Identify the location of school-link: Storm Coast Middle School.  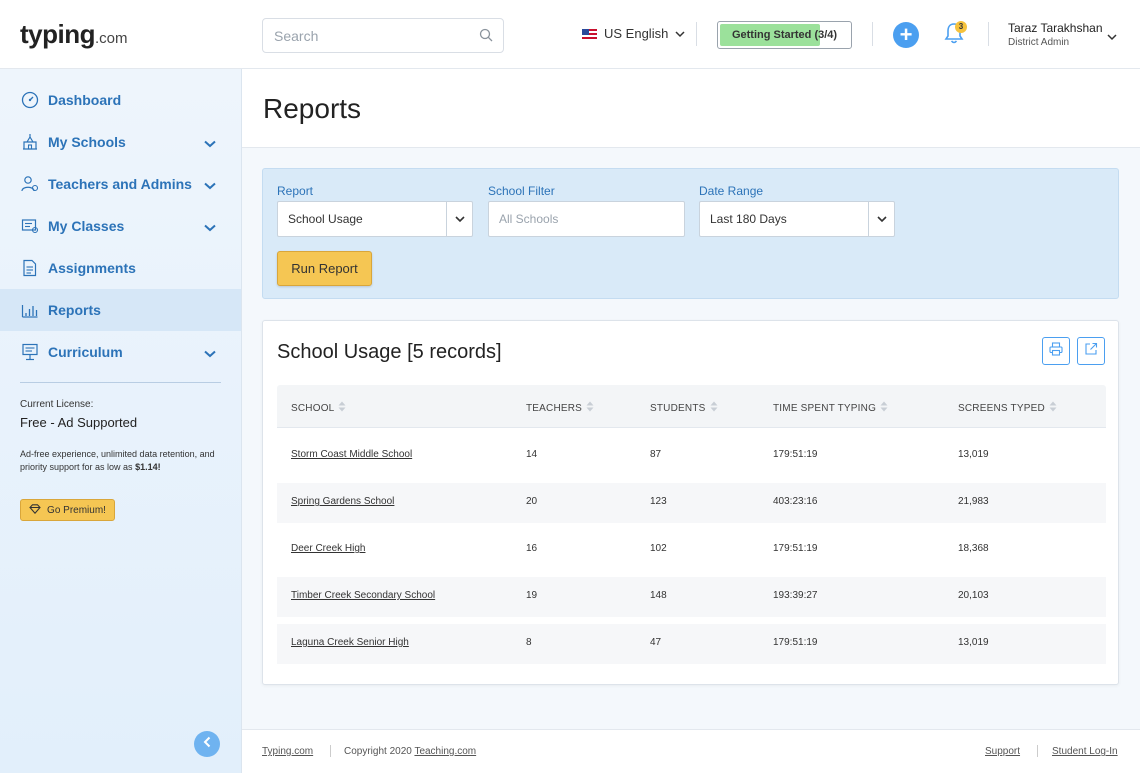
(351, 454).